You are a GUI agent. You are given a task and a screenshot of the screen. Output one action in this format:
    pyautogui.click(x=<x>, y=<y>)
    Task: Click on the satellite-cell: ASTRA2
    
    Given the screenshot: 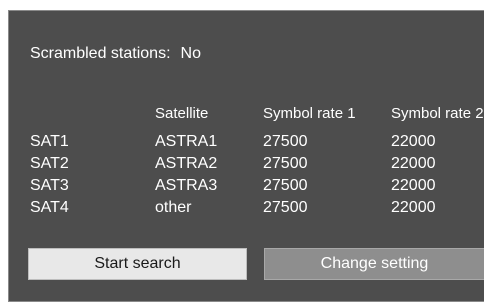 What is the action you would take?
    pyautogui.click(x=186, y=163)
    